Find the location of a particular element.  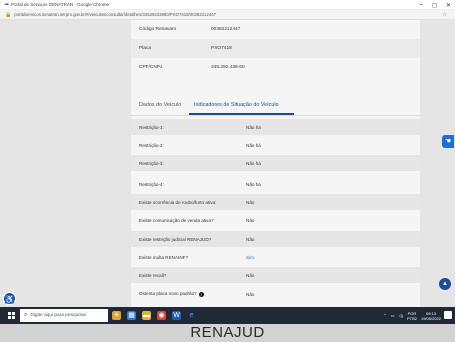

system-tray: ⌃ ▭ ◁) POR PTB2 09:13 19/05/2022 is located at coordinates (412, 315).